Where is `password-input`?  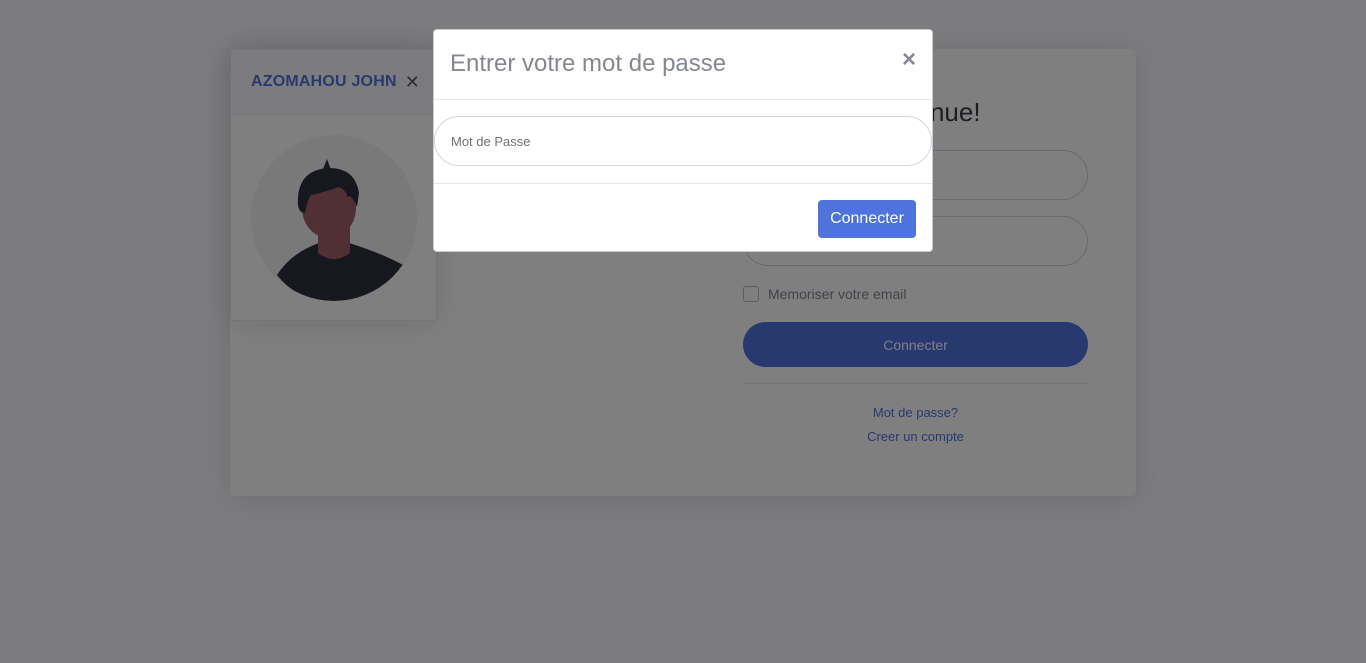
password-input is located at coordinates (683, 141).